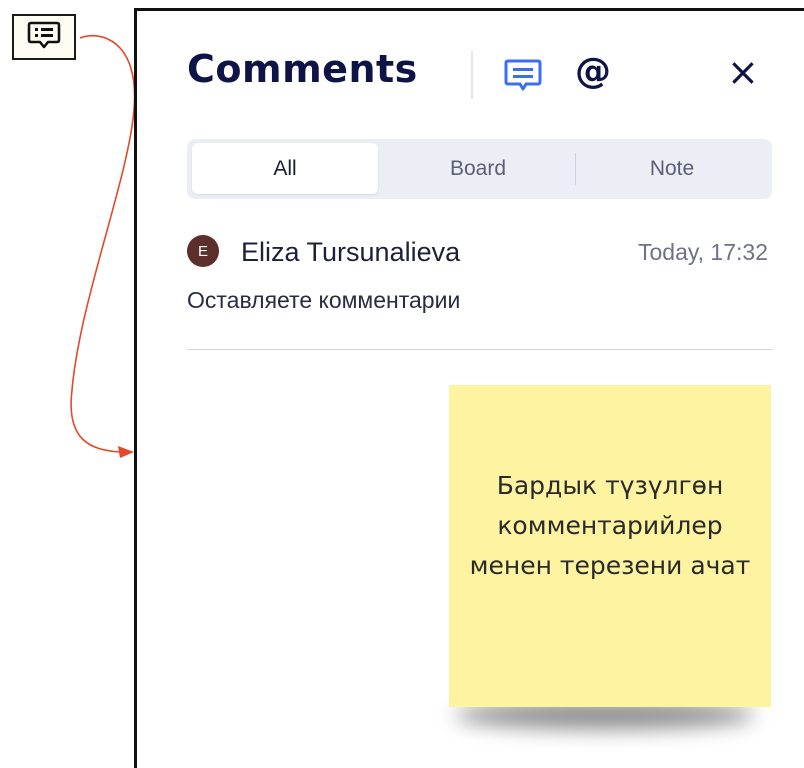 This screenshot has height=768, width=804. I want to click on avatar: E, so click(203, 251).